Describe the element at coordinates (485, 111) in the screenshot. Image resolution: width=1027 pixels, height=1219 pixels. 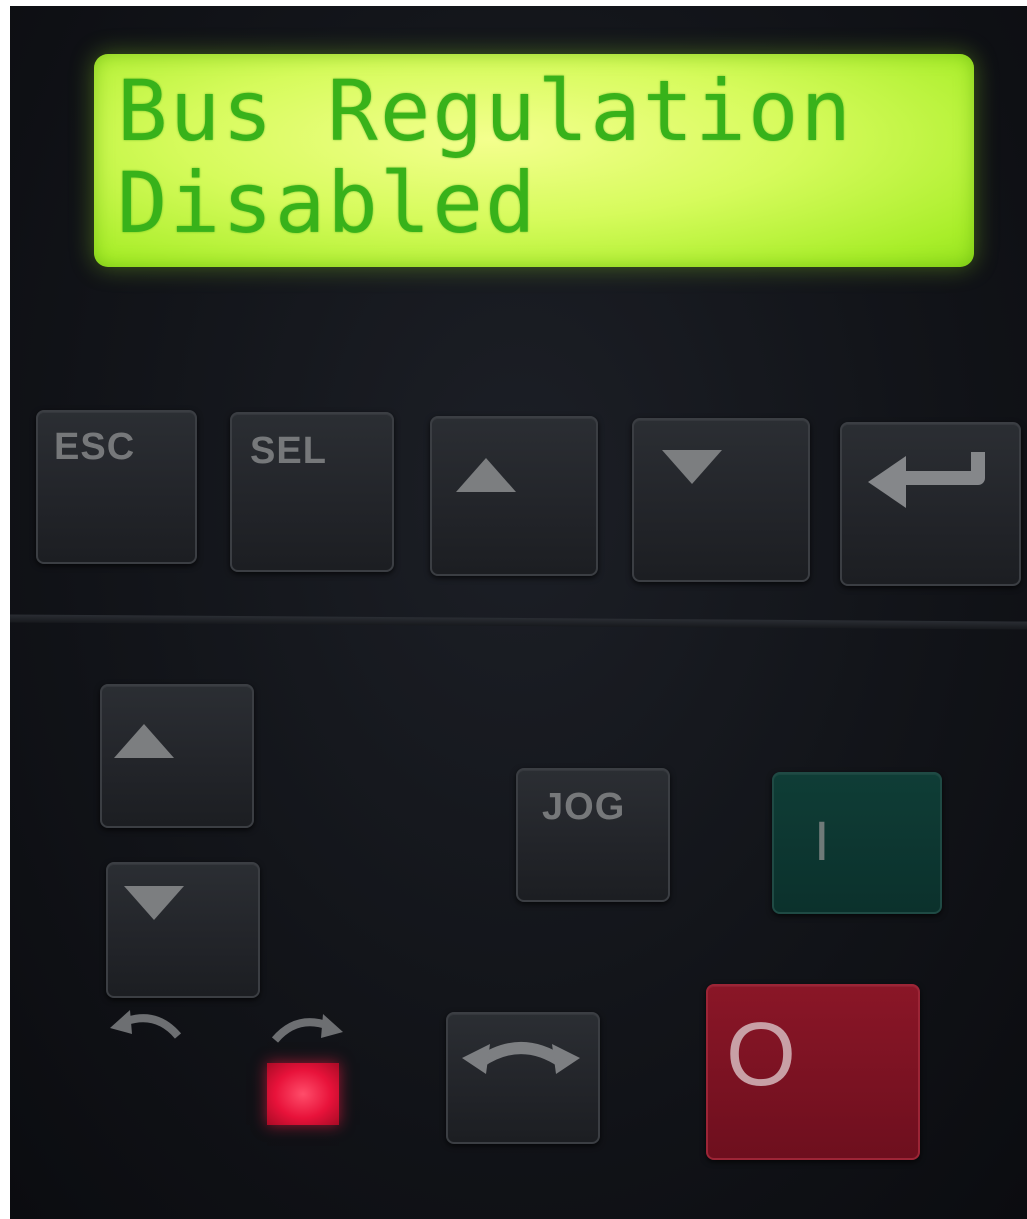
I see `lcd-line-1: Bus Regulation` at that location.